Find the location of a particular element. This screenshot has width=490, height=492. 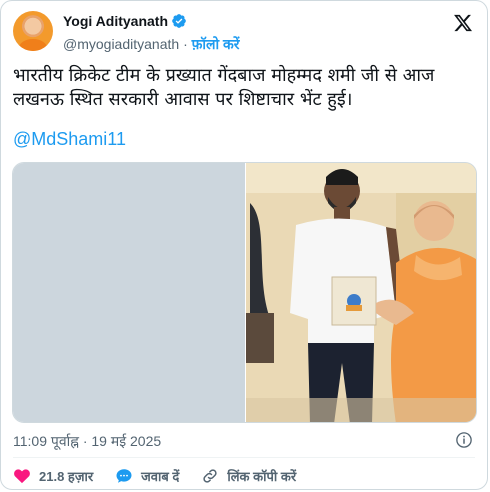

link-icon is located at coordinates (210, 476).